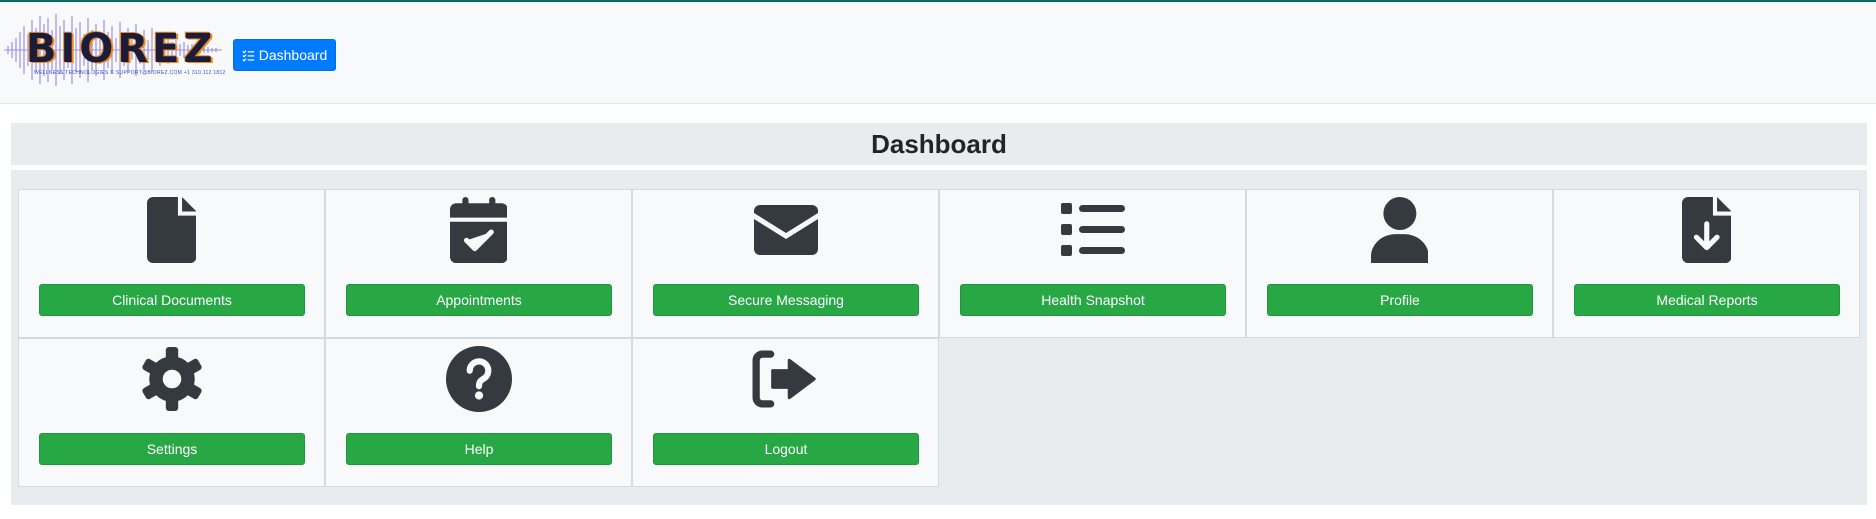 The width and height of the screenshot is (1876, 519). I want to click on clinical-documents-button: Clinical Documents, so click(172, 300).